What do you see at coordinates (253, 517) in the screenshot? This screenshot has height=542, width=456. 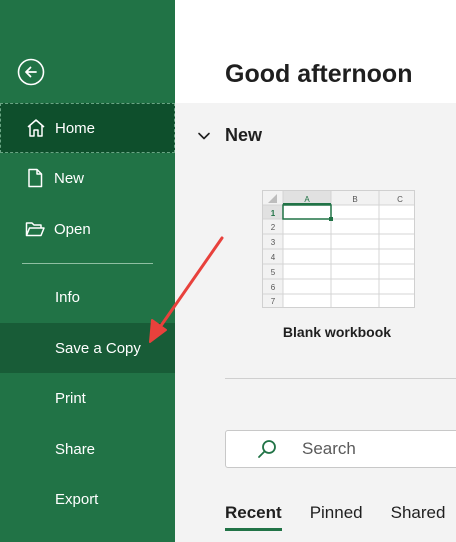 I see `tab-recent: Recent` at bounding box center [253, 517].